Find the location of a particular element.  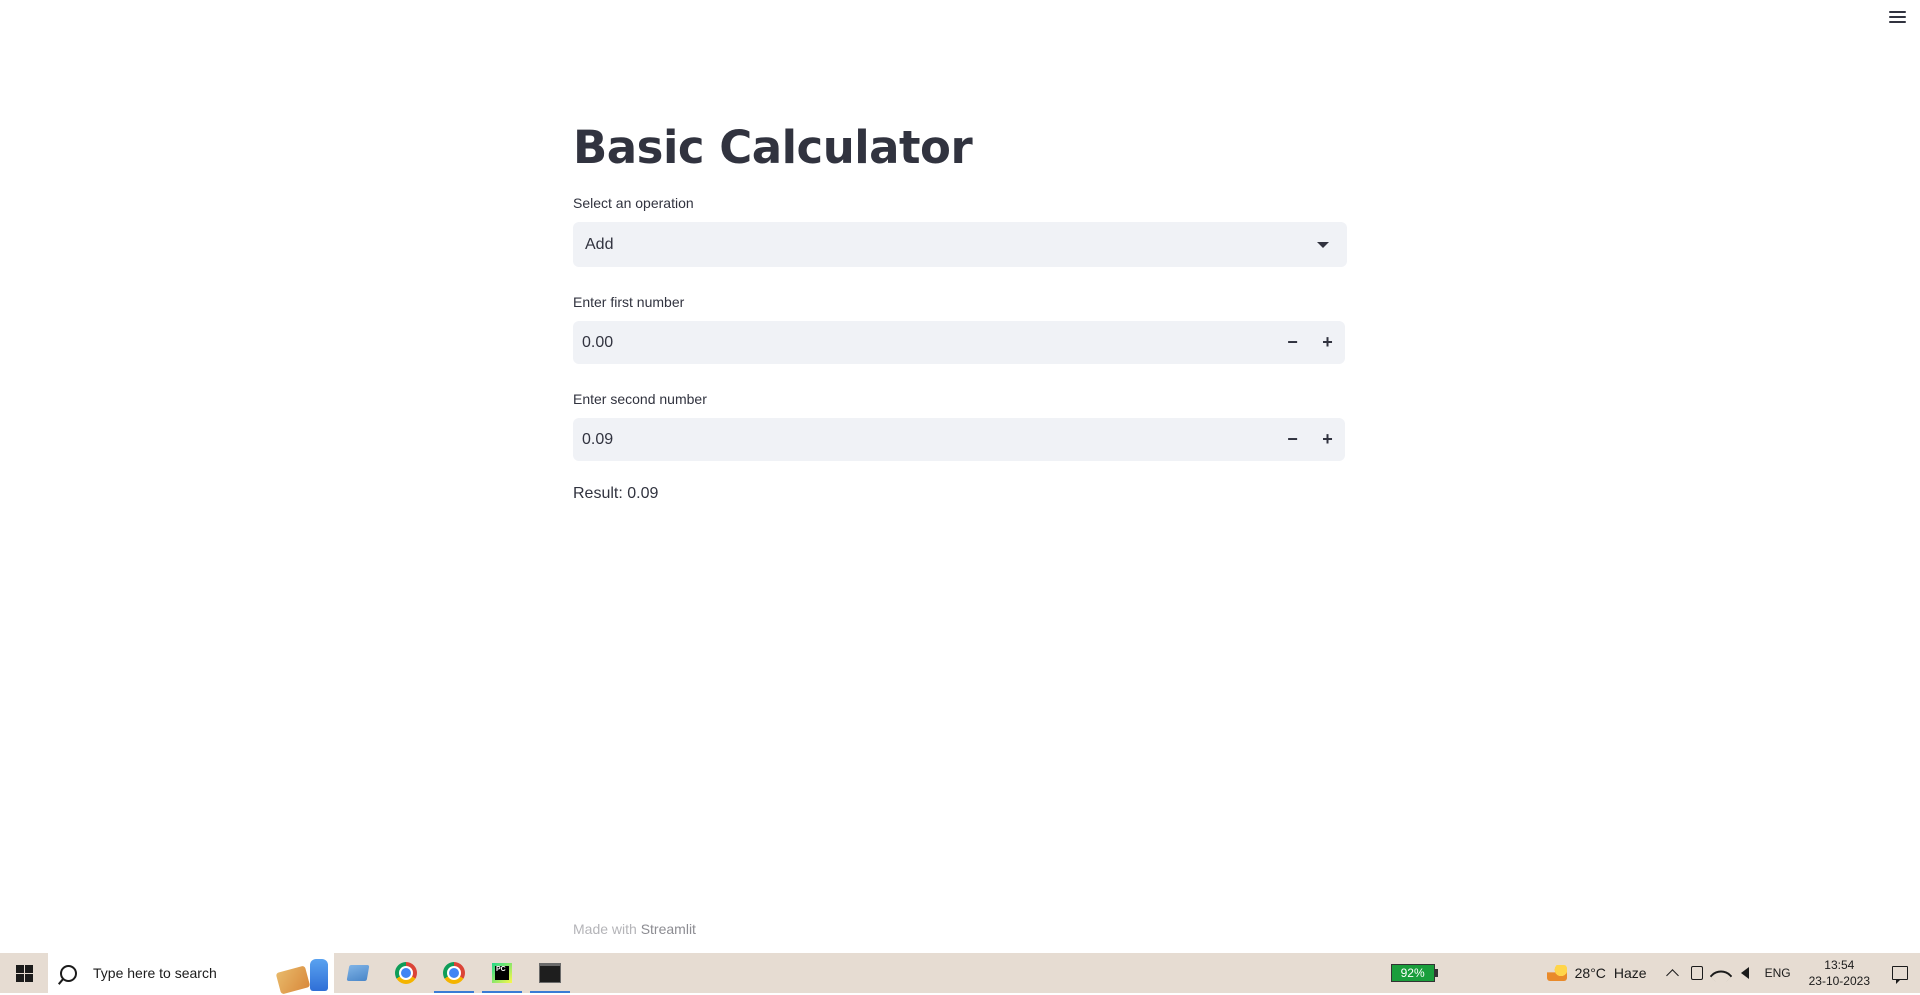

file-explorer-icon is located at coordinates (358, 973).